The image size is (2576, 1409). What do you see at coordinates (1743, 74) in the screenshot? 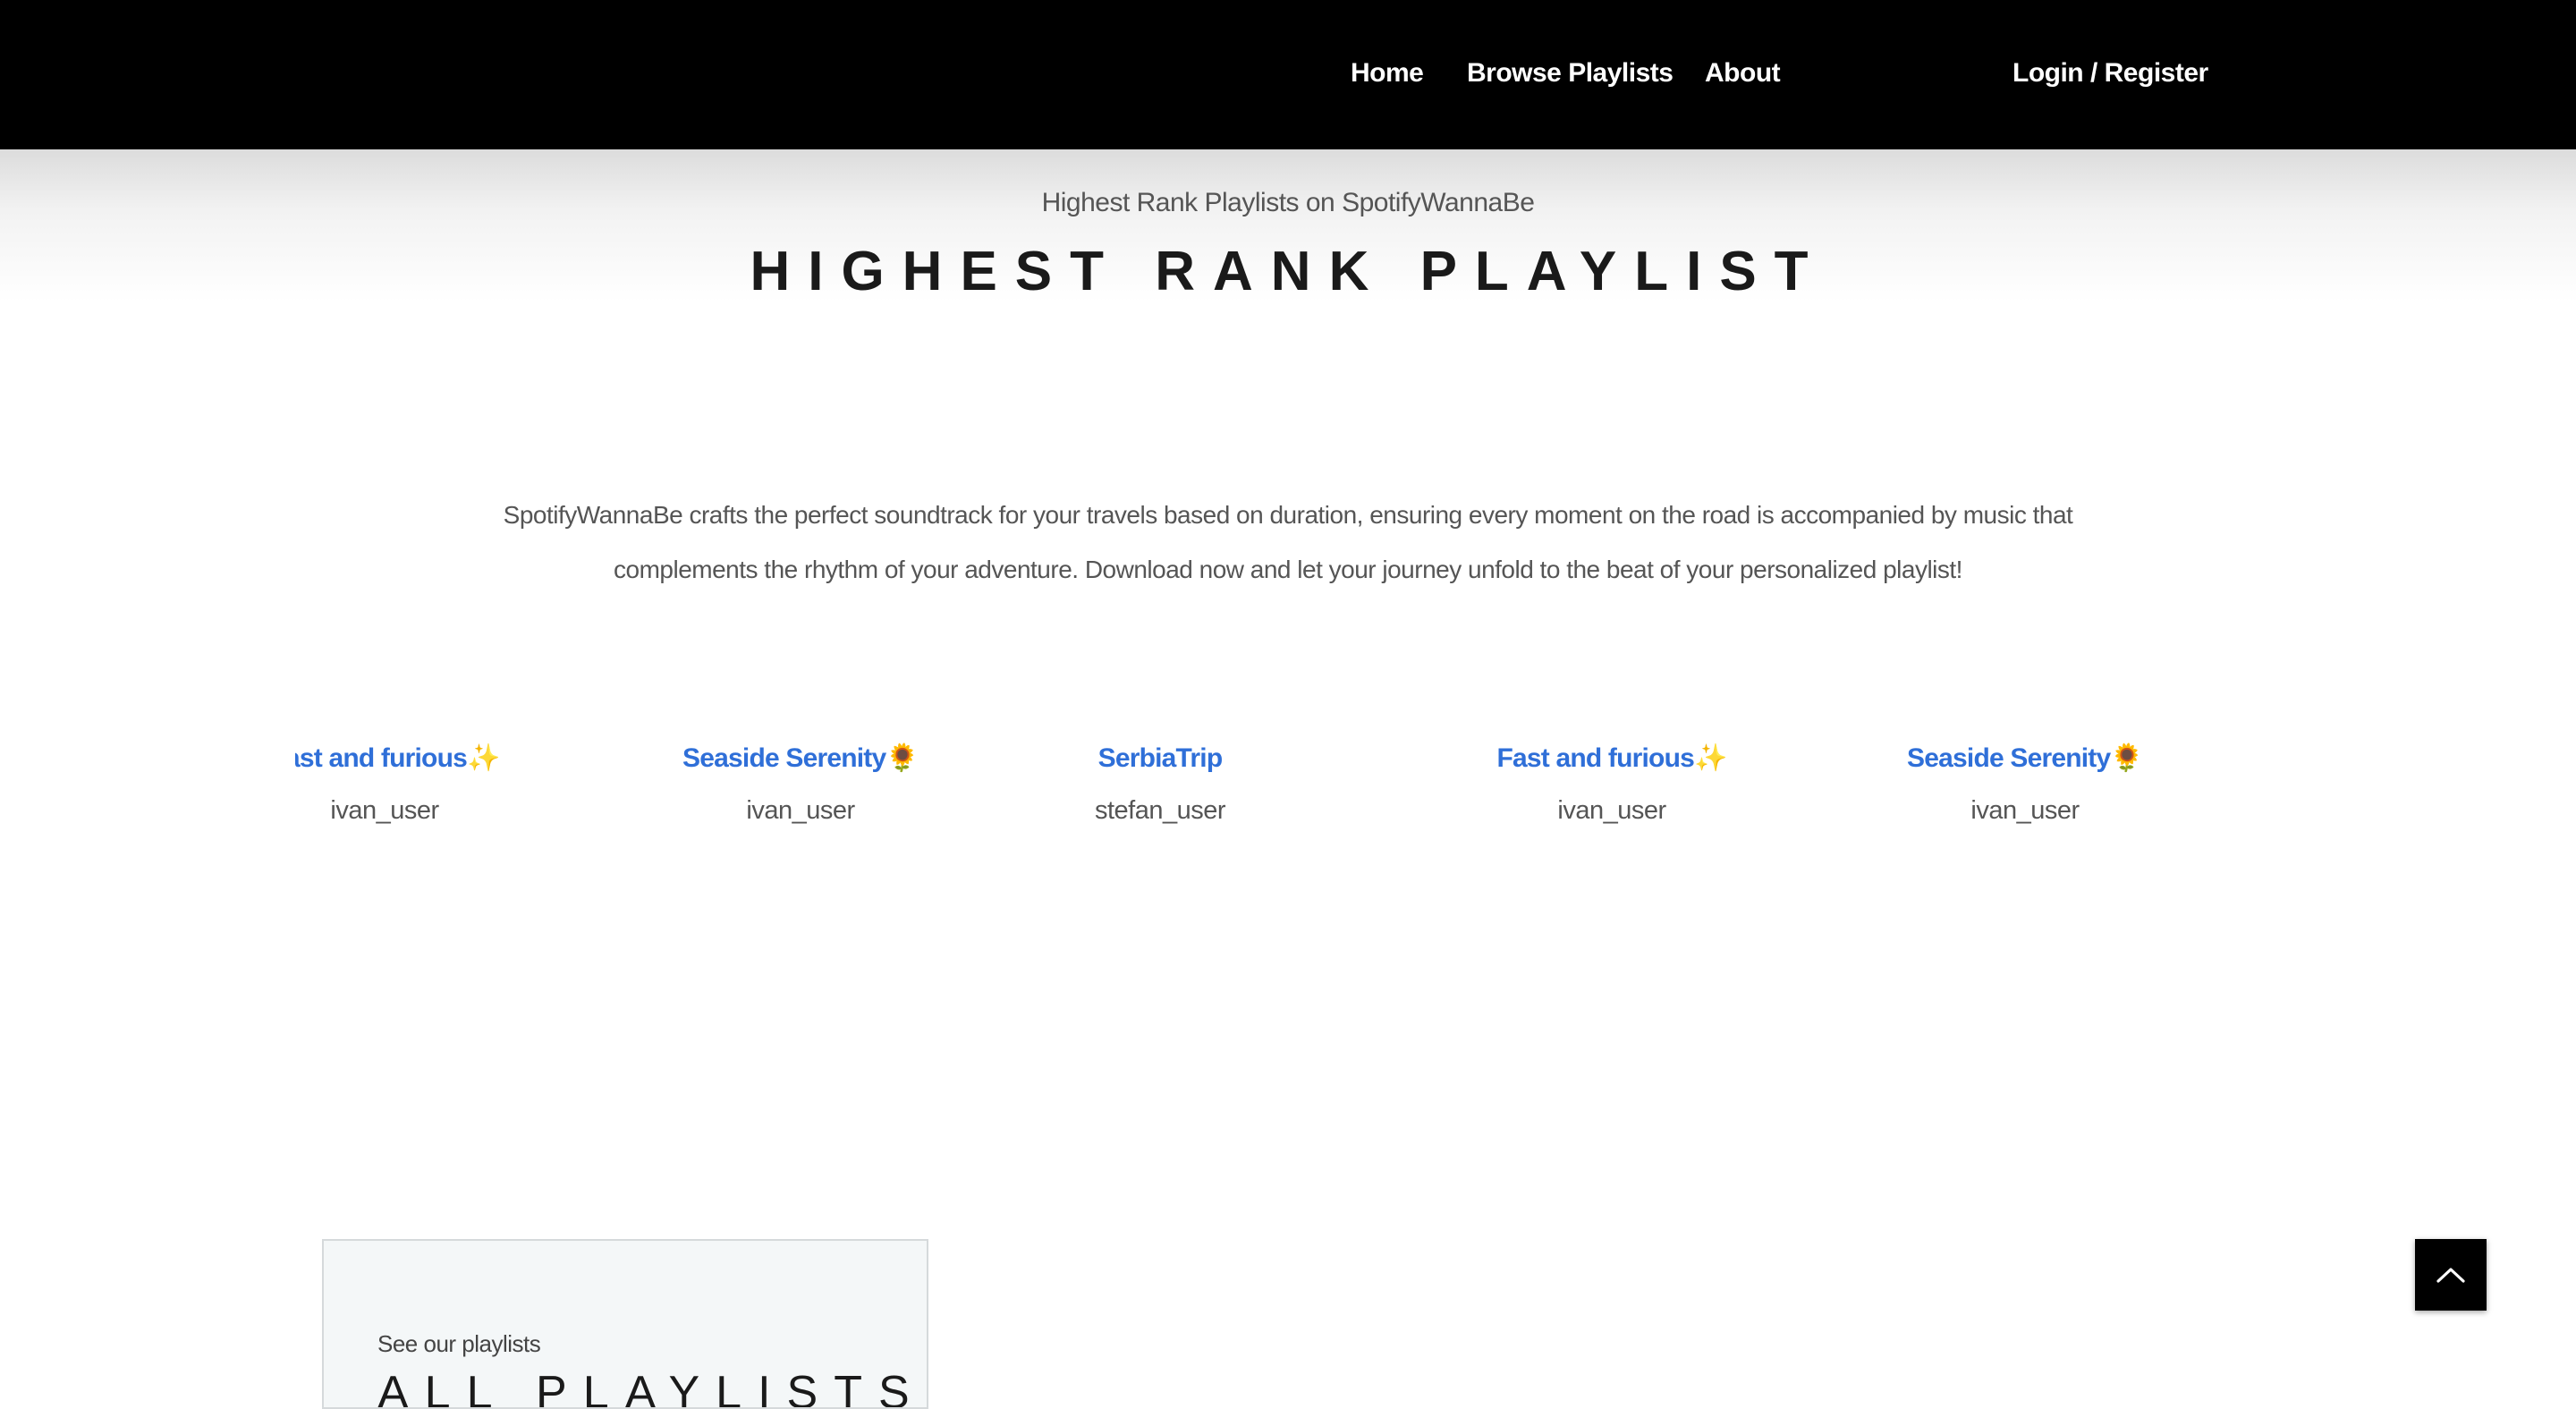
I see `nav-about-link: About` at bounding box center [1743, 74].